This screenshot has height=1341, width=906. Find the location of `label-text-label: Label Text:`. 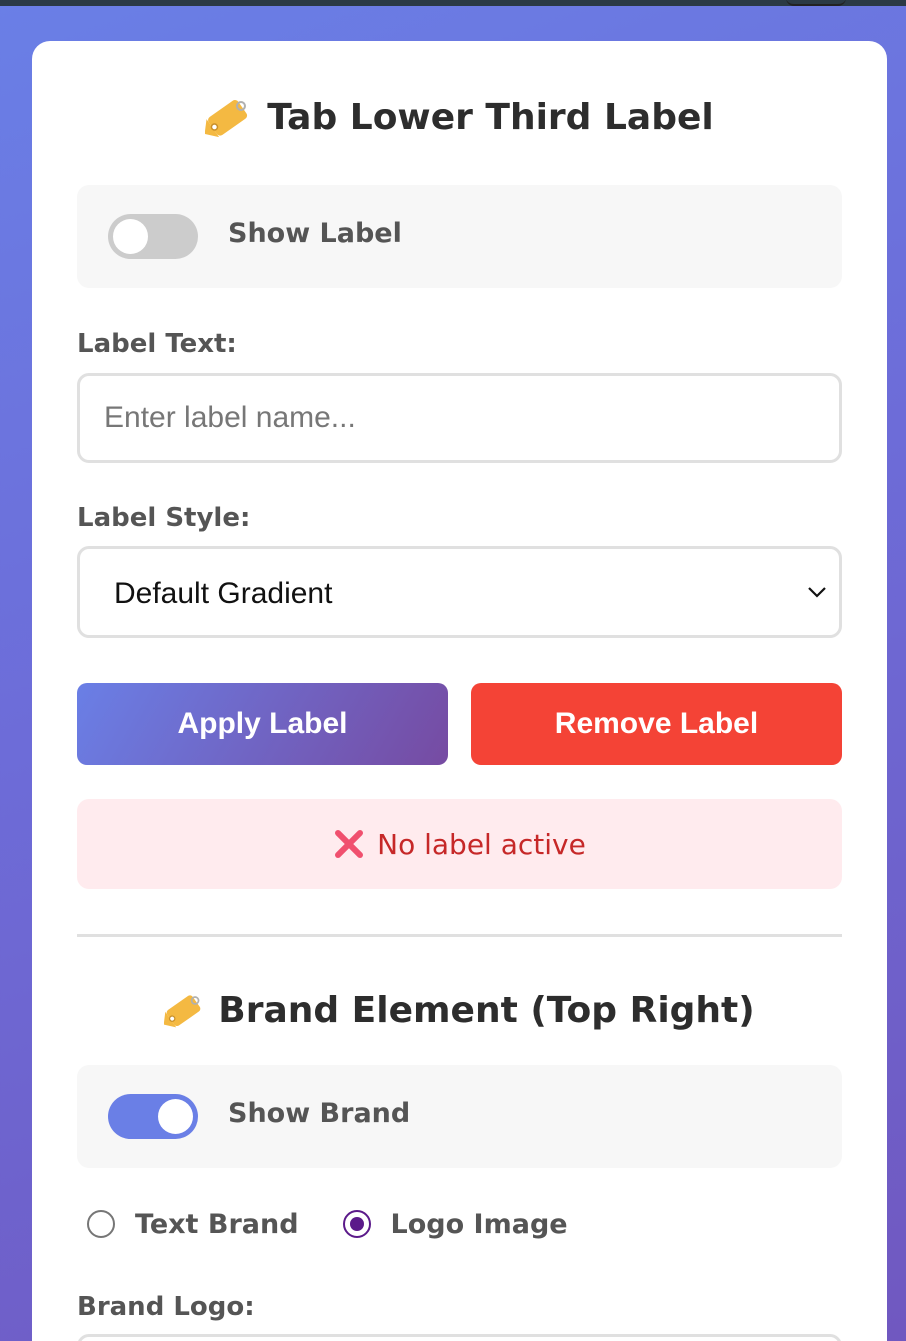

label-text-label: Label Text: is located at coordinates (157, 344).